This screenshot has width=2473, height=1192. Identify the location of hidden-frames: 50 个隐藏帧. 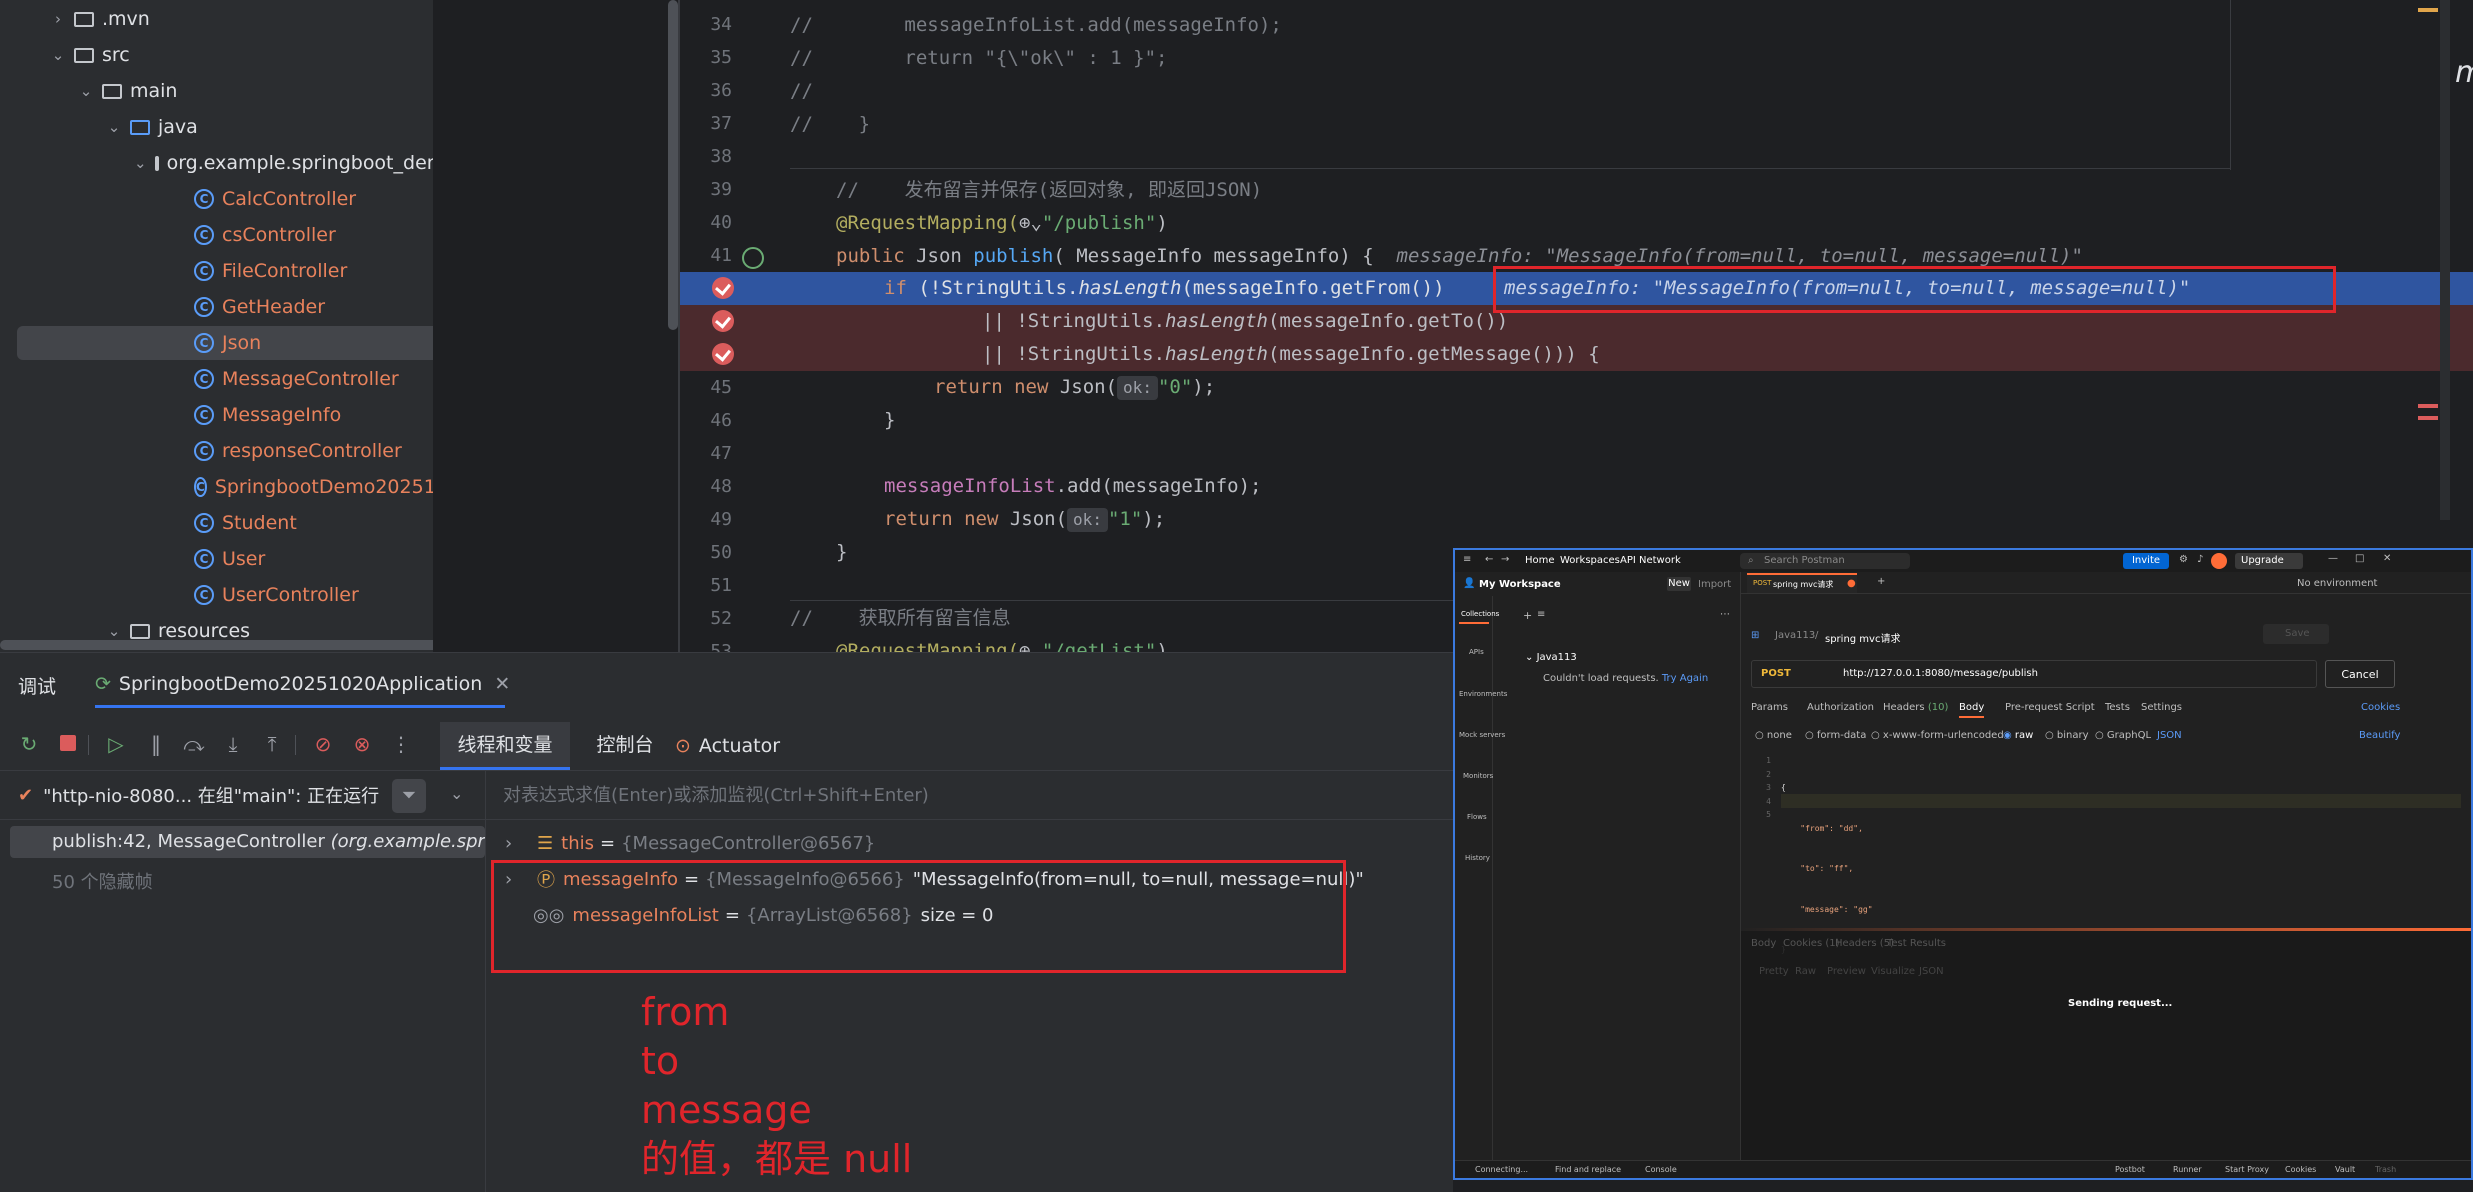
(102, 881).